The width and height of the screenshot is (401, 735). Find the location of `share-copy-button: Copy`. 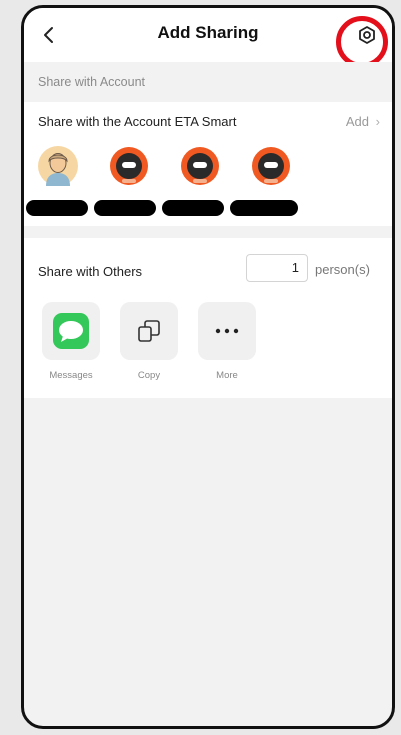

share-copy-button: Copy is located at coordinates (149, 341).